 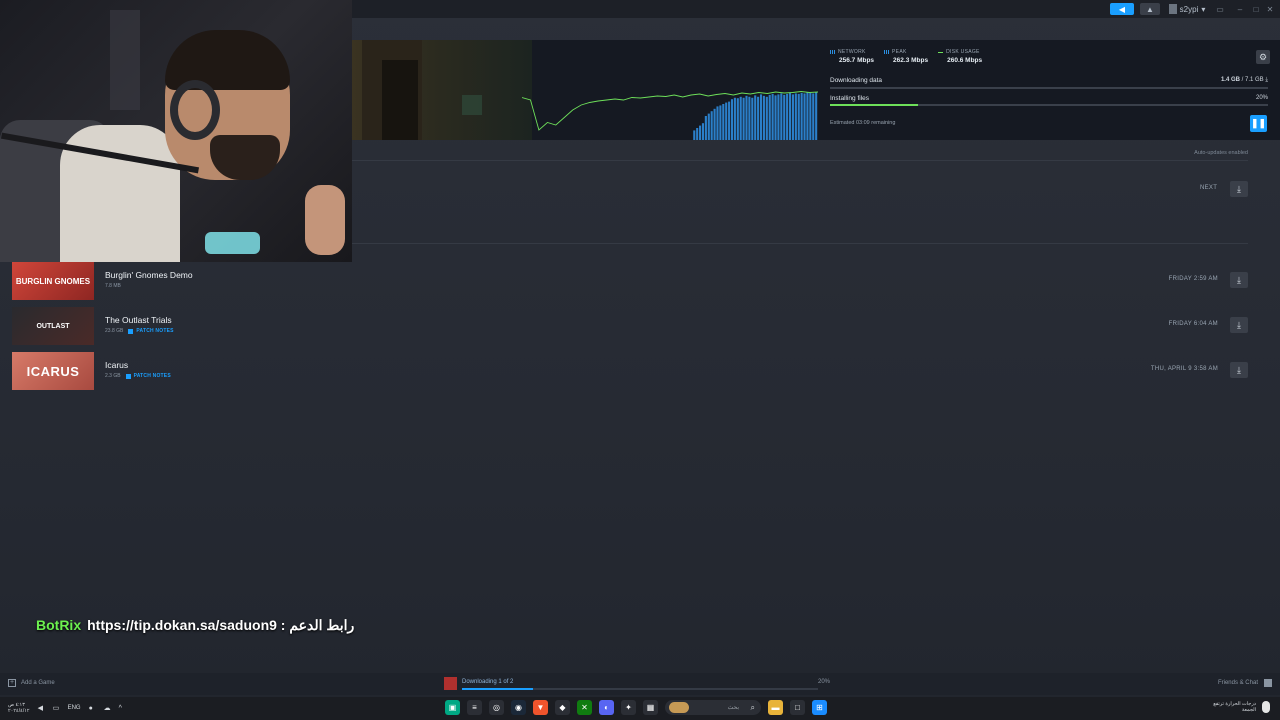 What do you see at coordinates (452, 707) in the screenshot?
I see `chat-app-icon: ▣` at bounding box center [452, 707].